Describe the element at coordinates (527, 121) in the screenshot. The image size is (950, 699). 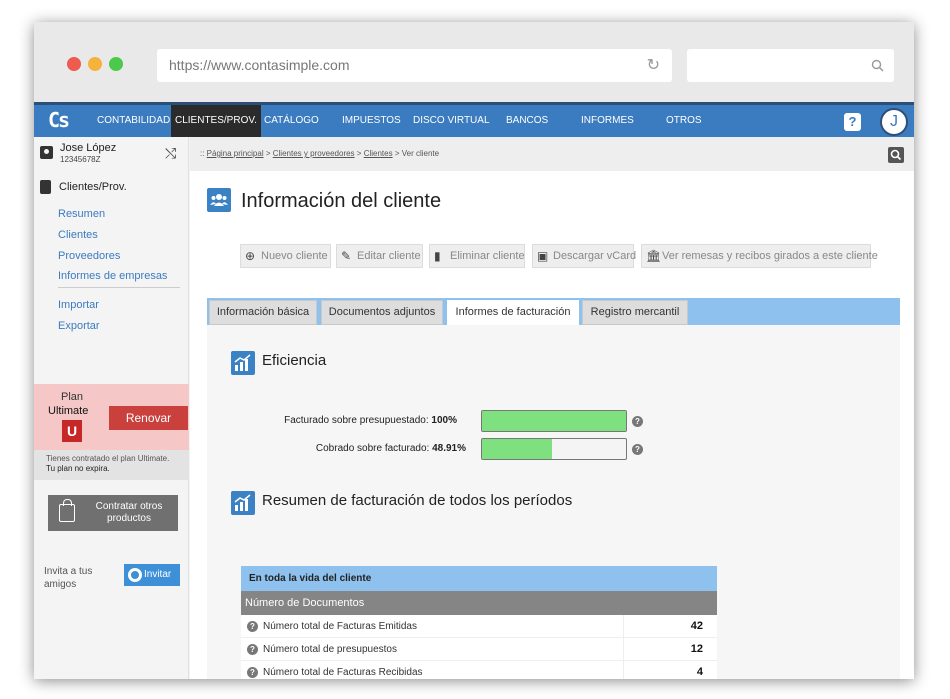
I see `nav-bancos: BANCOS` at that location.